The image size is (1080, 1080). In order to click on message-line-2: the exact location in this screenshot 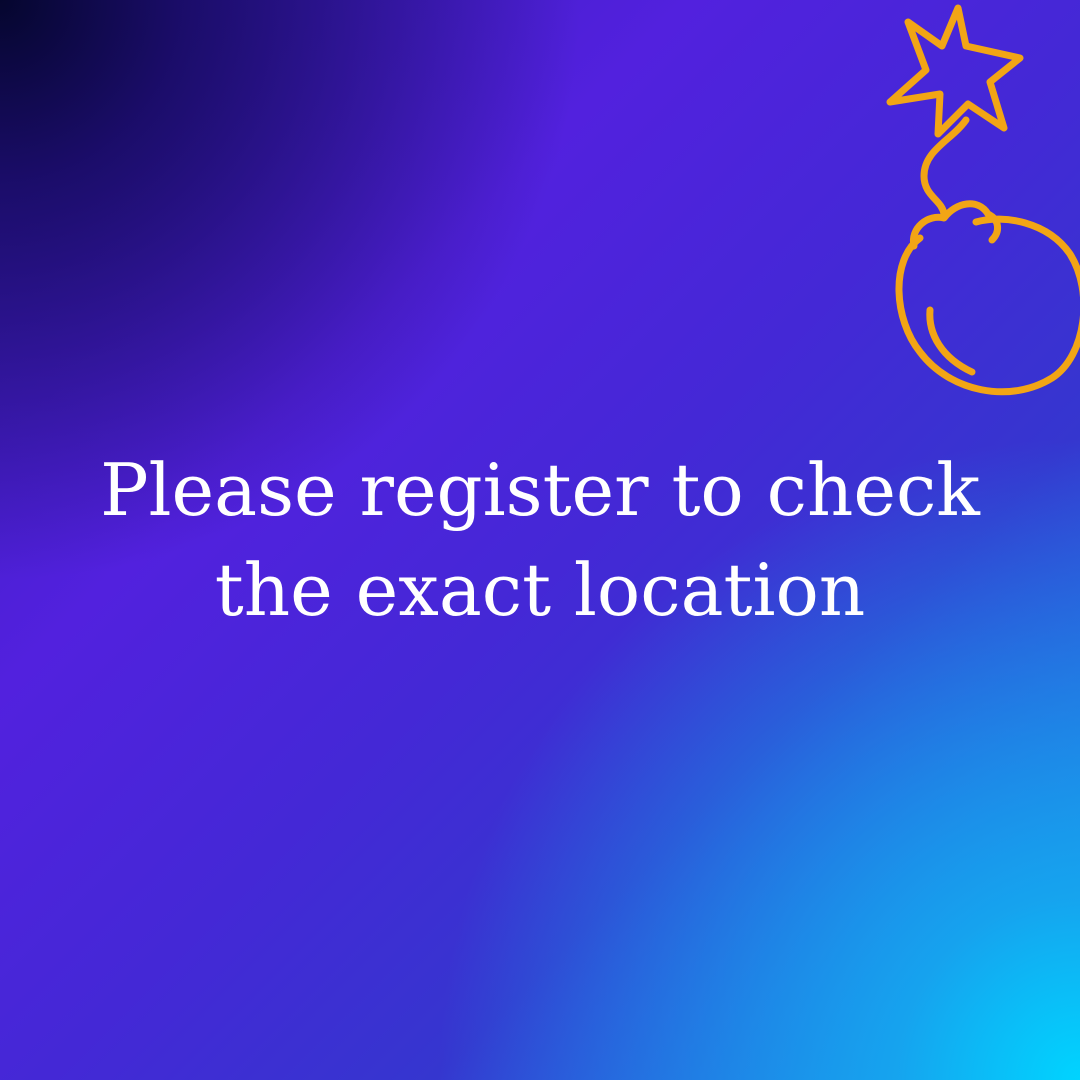, I will do `click(540, 590)`.